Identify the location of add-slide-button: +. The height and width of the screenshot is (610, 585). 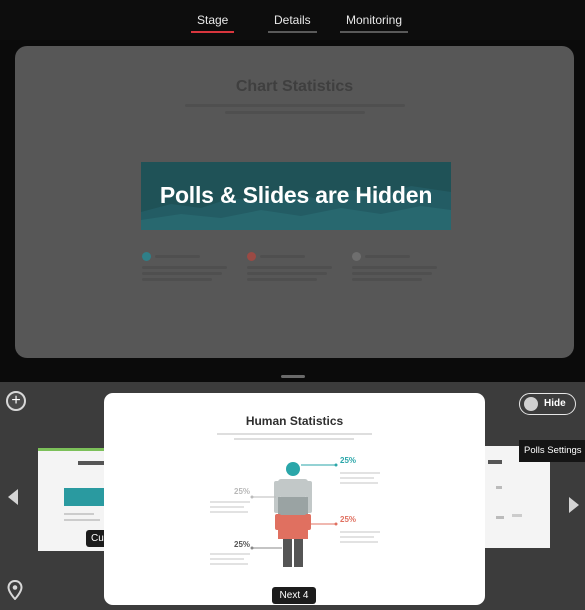
(16, 401).